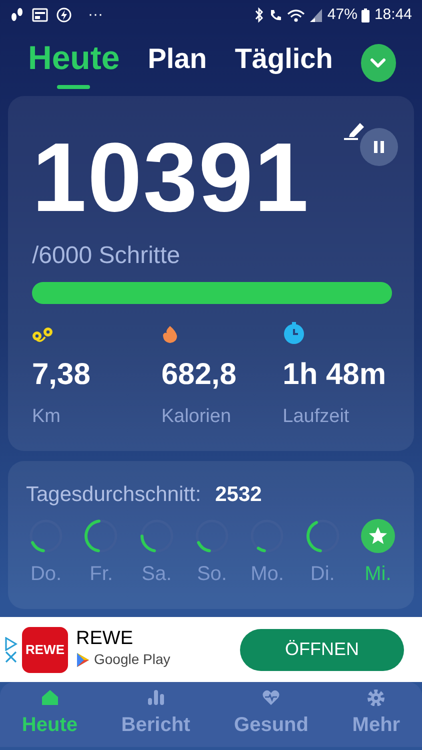 The width and height of the screenshot is (422, 750). I want to click on pencil-icon, so click(355, 130).